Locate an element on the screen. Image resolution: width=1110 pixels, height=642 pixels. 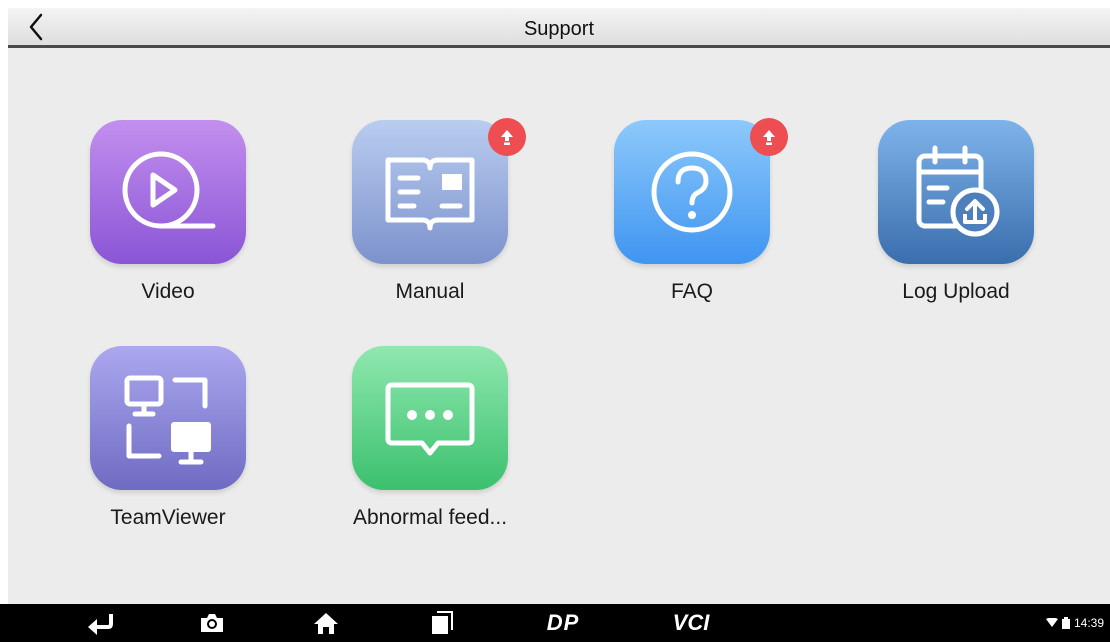
faq-tile-icon-box is located at coordinates (692, 192).